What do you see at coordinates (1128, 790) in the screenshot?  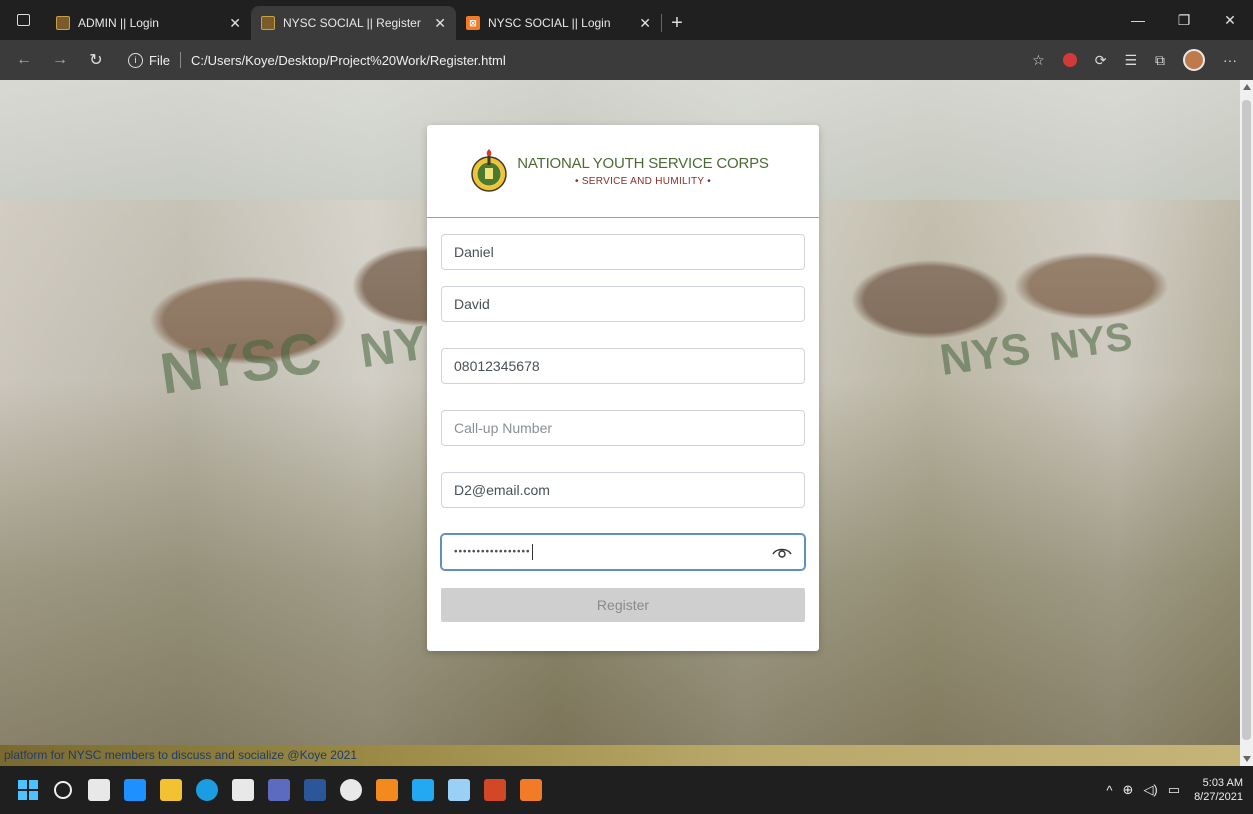 I see `network-icon: ⊕` at bounding box center [1128, 790].